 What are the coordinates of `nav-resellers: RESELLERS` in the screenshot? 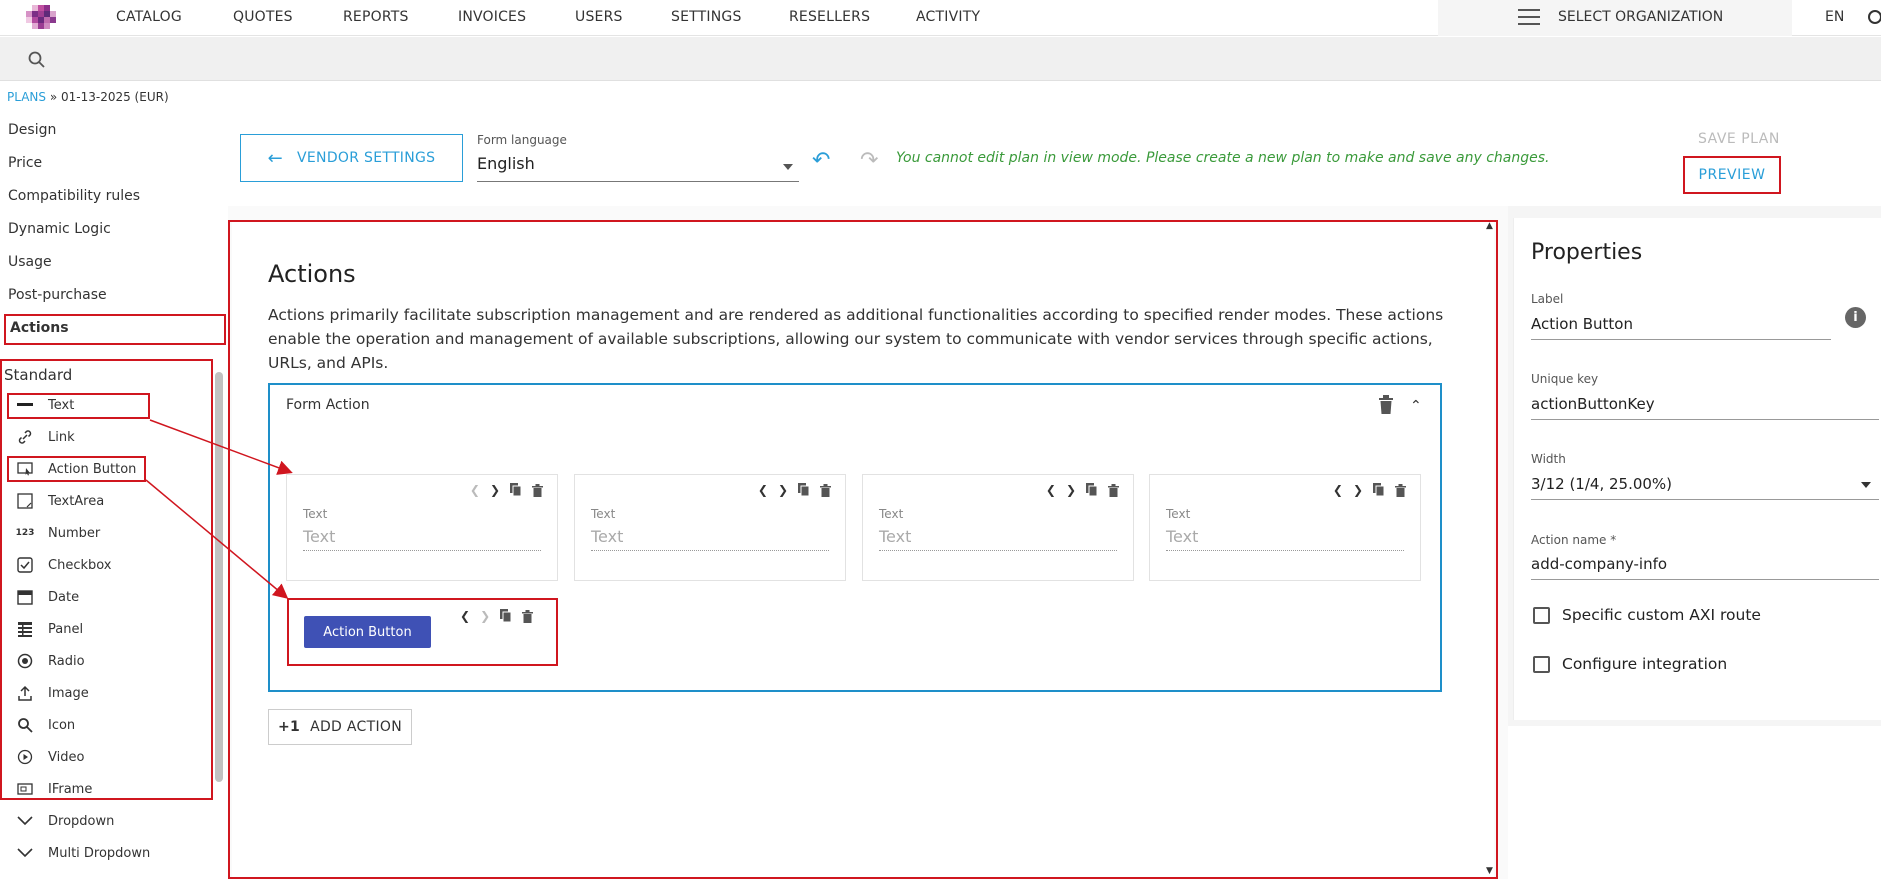 It's located at (829, 17).